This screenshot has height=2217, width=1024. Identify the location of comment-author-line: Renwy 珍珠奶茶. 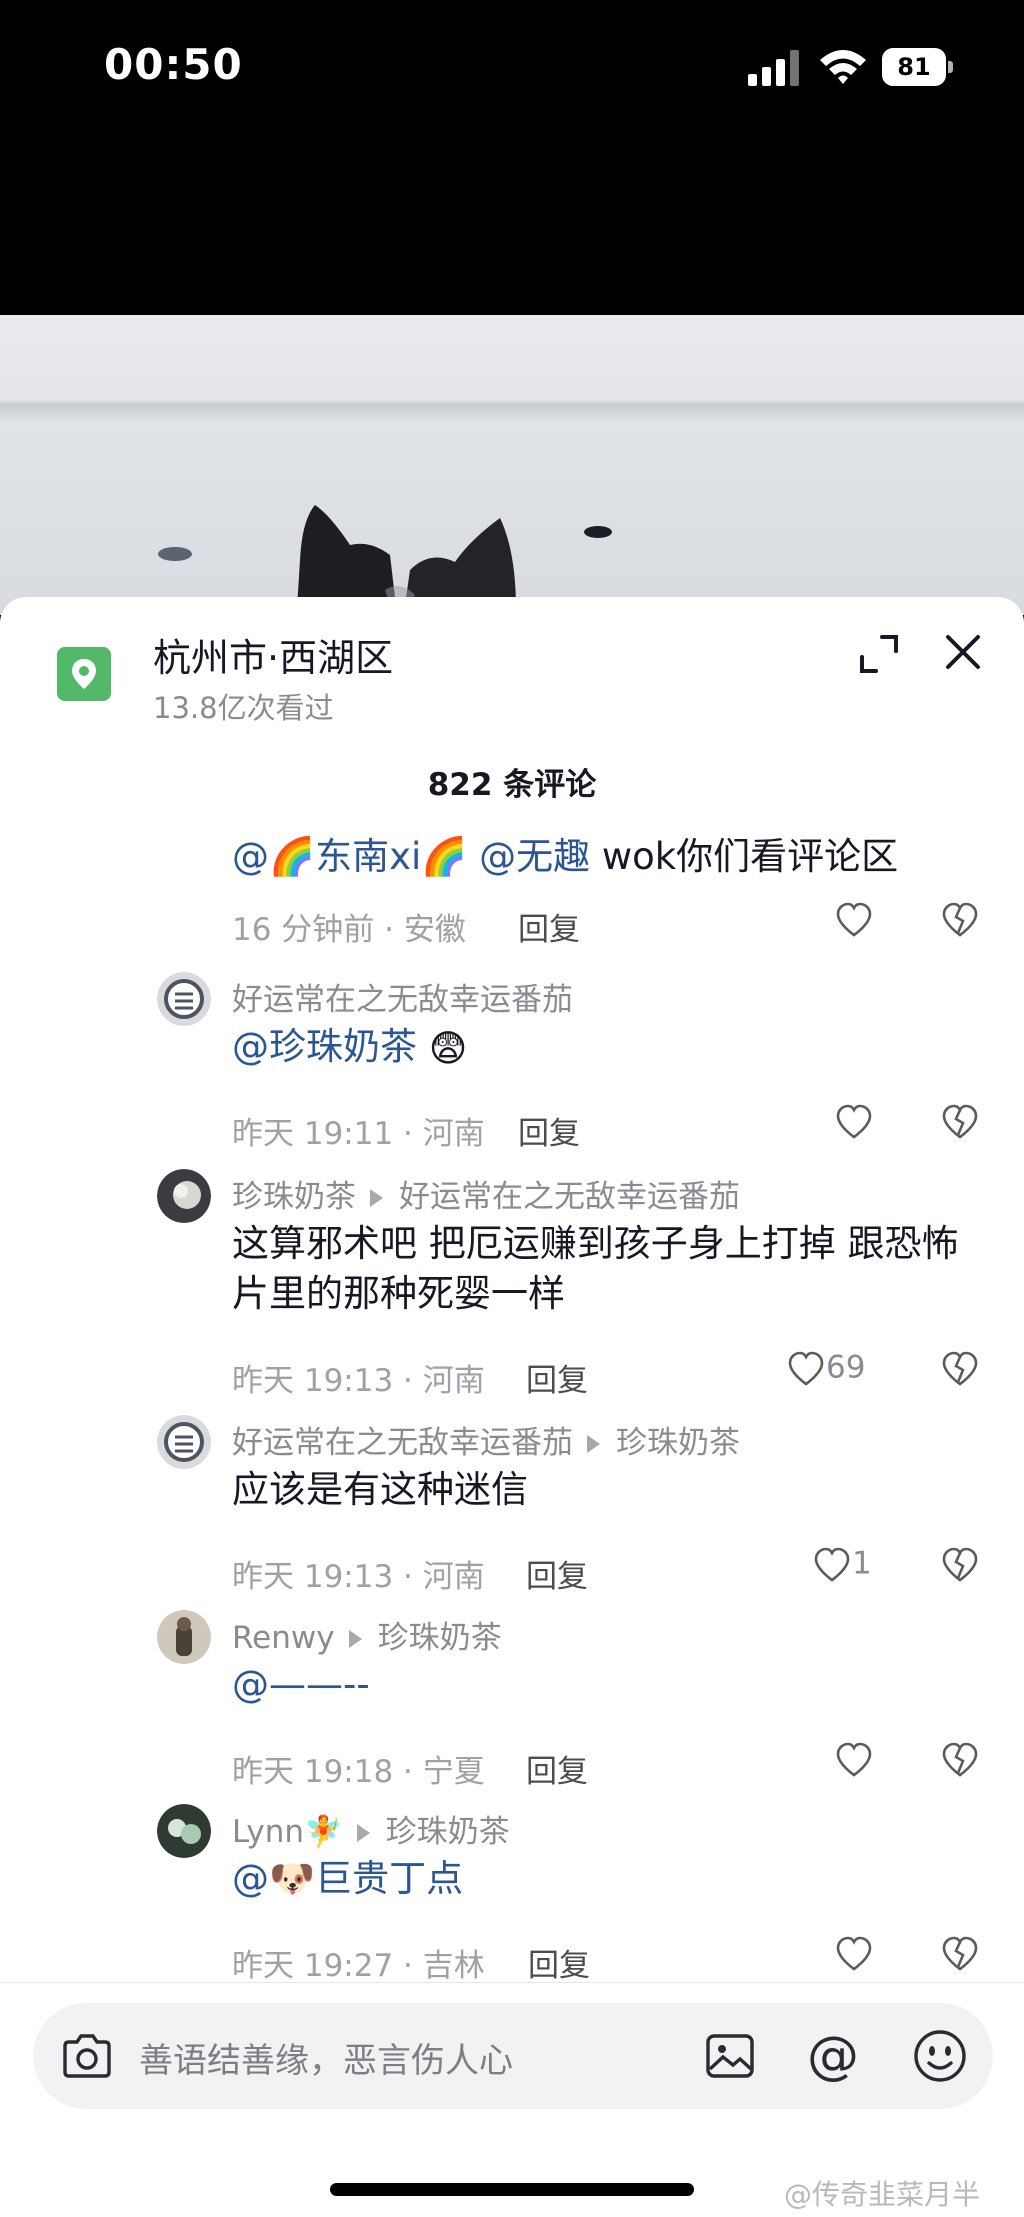
(367, 1634).